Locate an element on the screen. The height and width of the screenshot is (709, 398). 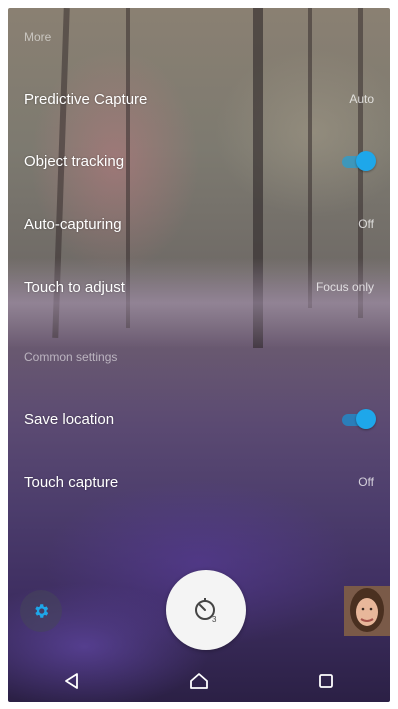
setting-value: Focus only is located at coordinates (344, 287).